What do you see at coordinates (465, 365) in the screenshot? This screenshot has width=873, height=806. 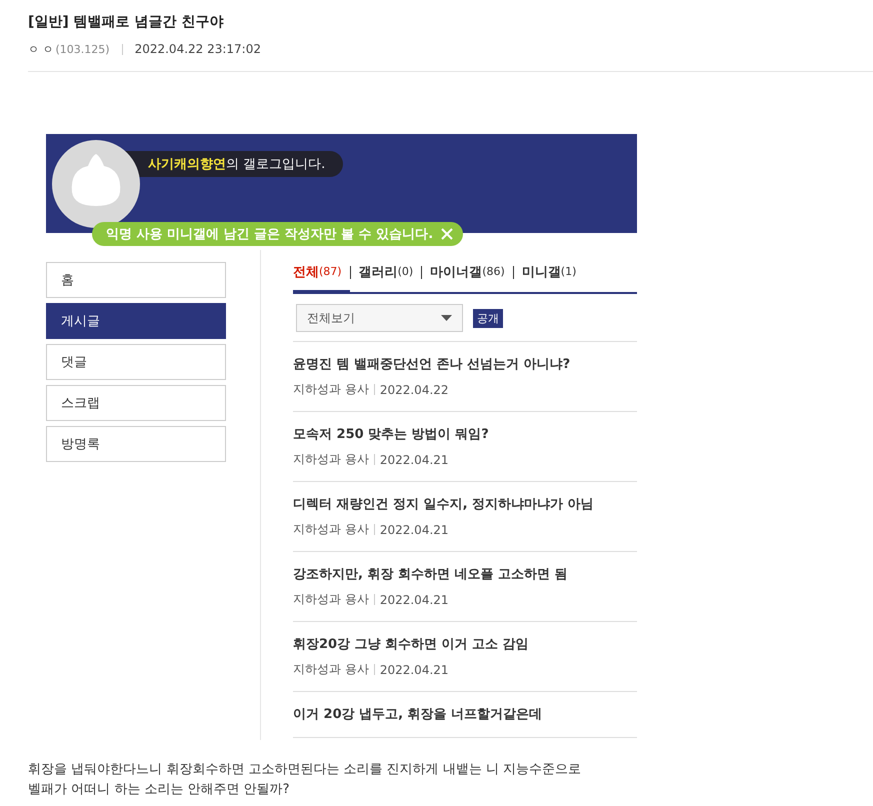 I see `post-link: 윤명진 템 밸패중단선언 존나 선넘는거 아니냐?` at bounding box center [465, 365].